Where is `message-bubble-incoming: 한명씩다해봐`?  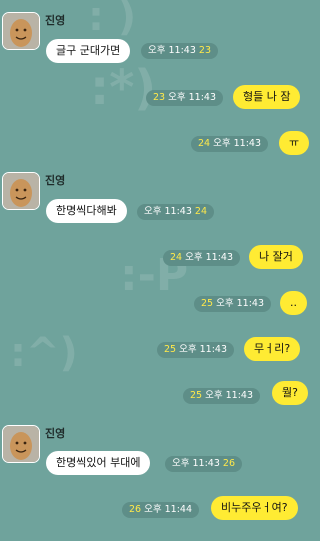
message-bubble-incoming: 한명씩다해봐 is located at coordinates (86, 211).